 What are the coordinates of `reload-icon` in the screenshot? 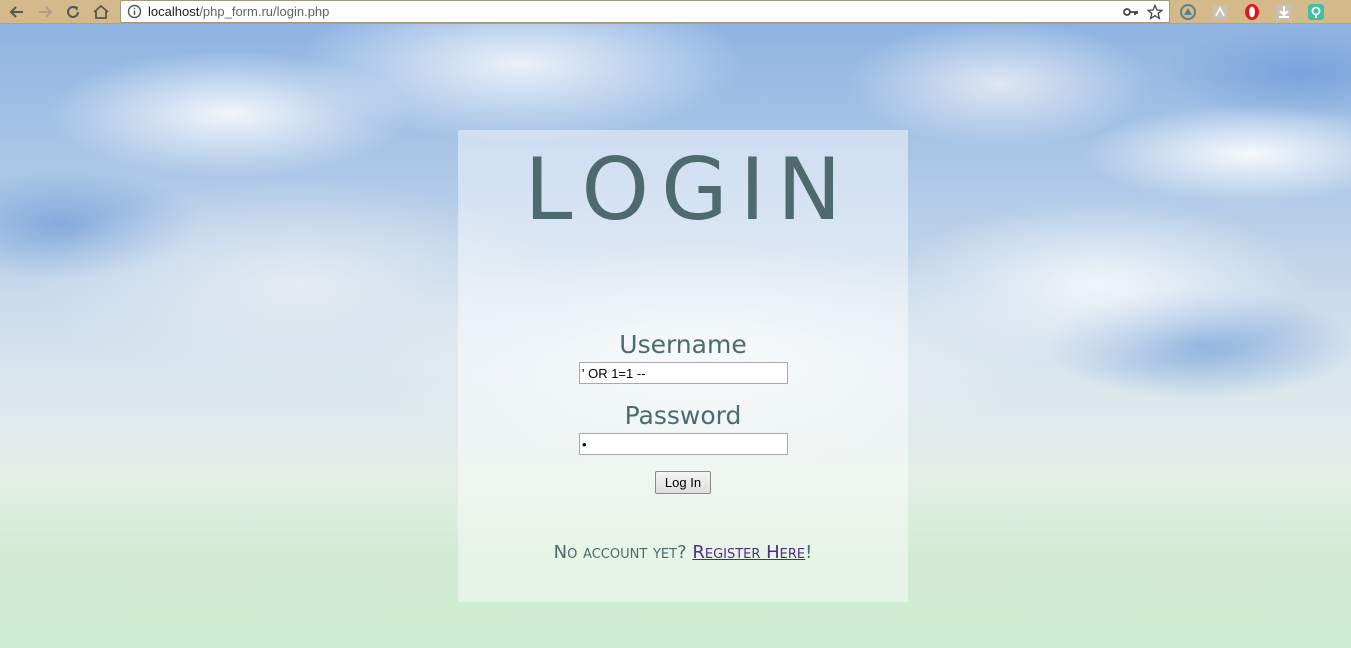 It's located at (73, 12).